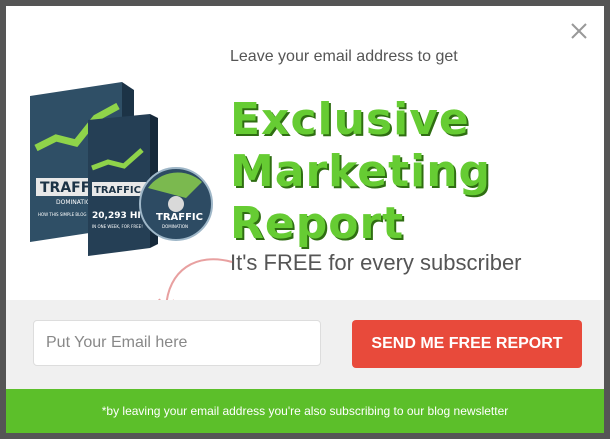 The height and width of the screenshot is (439, 610). I want to click on intro-text: Leave your email address to get, so click(344, 56).